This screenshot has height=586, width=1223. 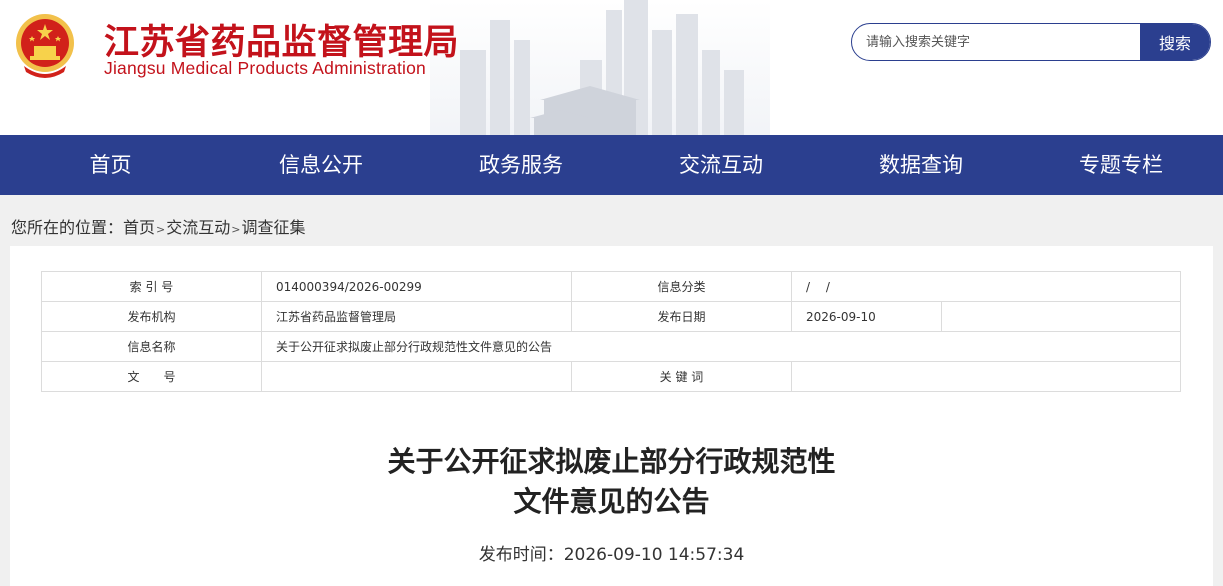 What do you see at coordinates (681, 316) in the screenshot?
I see `meta-date-label: 发布日期` at bounding box center [681, 316].